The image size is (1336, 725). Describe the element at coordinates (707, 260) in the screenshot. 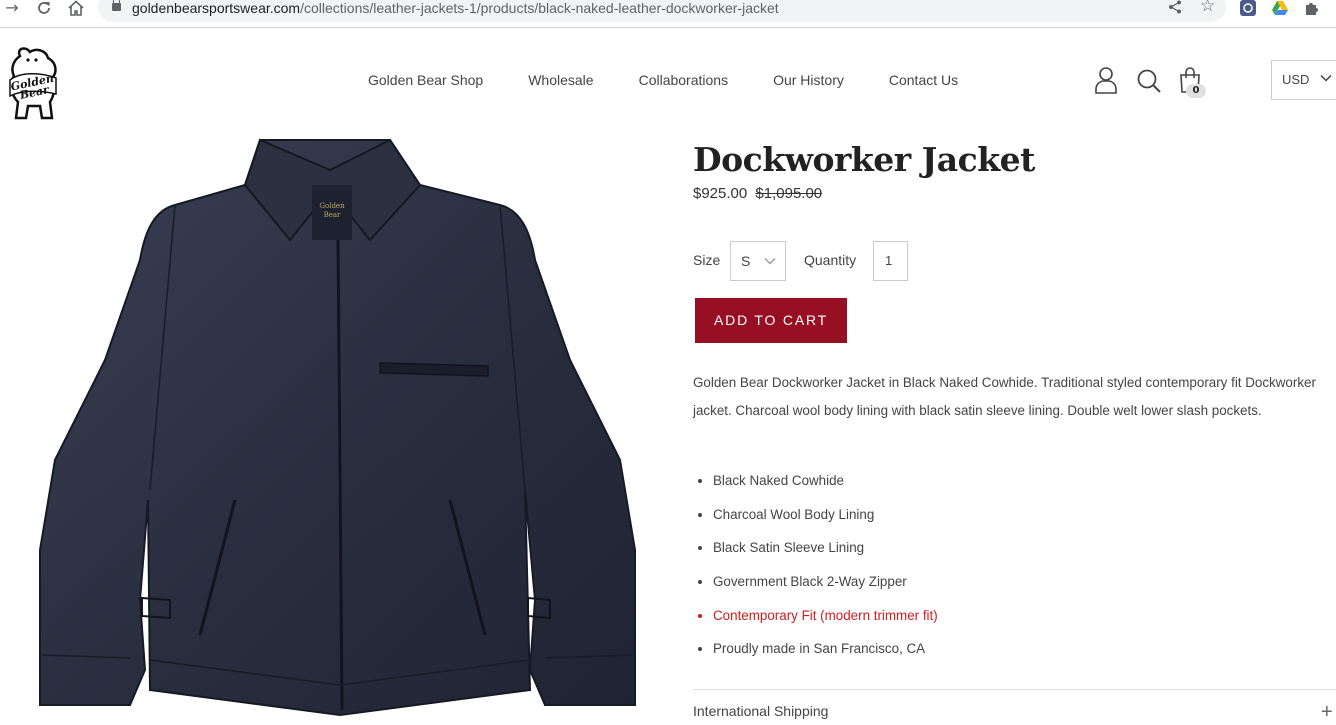

I see `size-label: Size` at that location.